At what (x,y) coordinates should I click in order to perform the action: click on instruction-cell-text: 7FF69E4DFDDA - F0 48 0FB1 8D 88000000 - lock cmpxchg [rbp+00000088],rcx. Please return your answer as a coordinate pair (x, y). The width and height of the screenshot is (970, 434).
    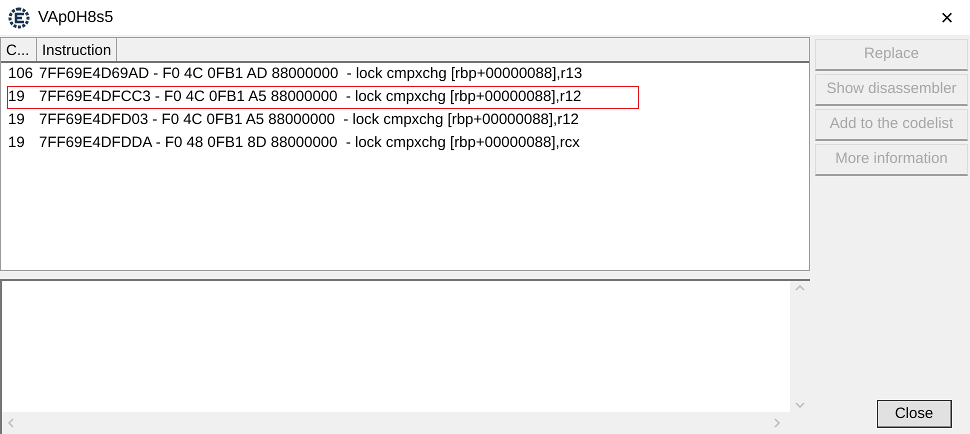
    Looking at the image, I should click on (309, 143).